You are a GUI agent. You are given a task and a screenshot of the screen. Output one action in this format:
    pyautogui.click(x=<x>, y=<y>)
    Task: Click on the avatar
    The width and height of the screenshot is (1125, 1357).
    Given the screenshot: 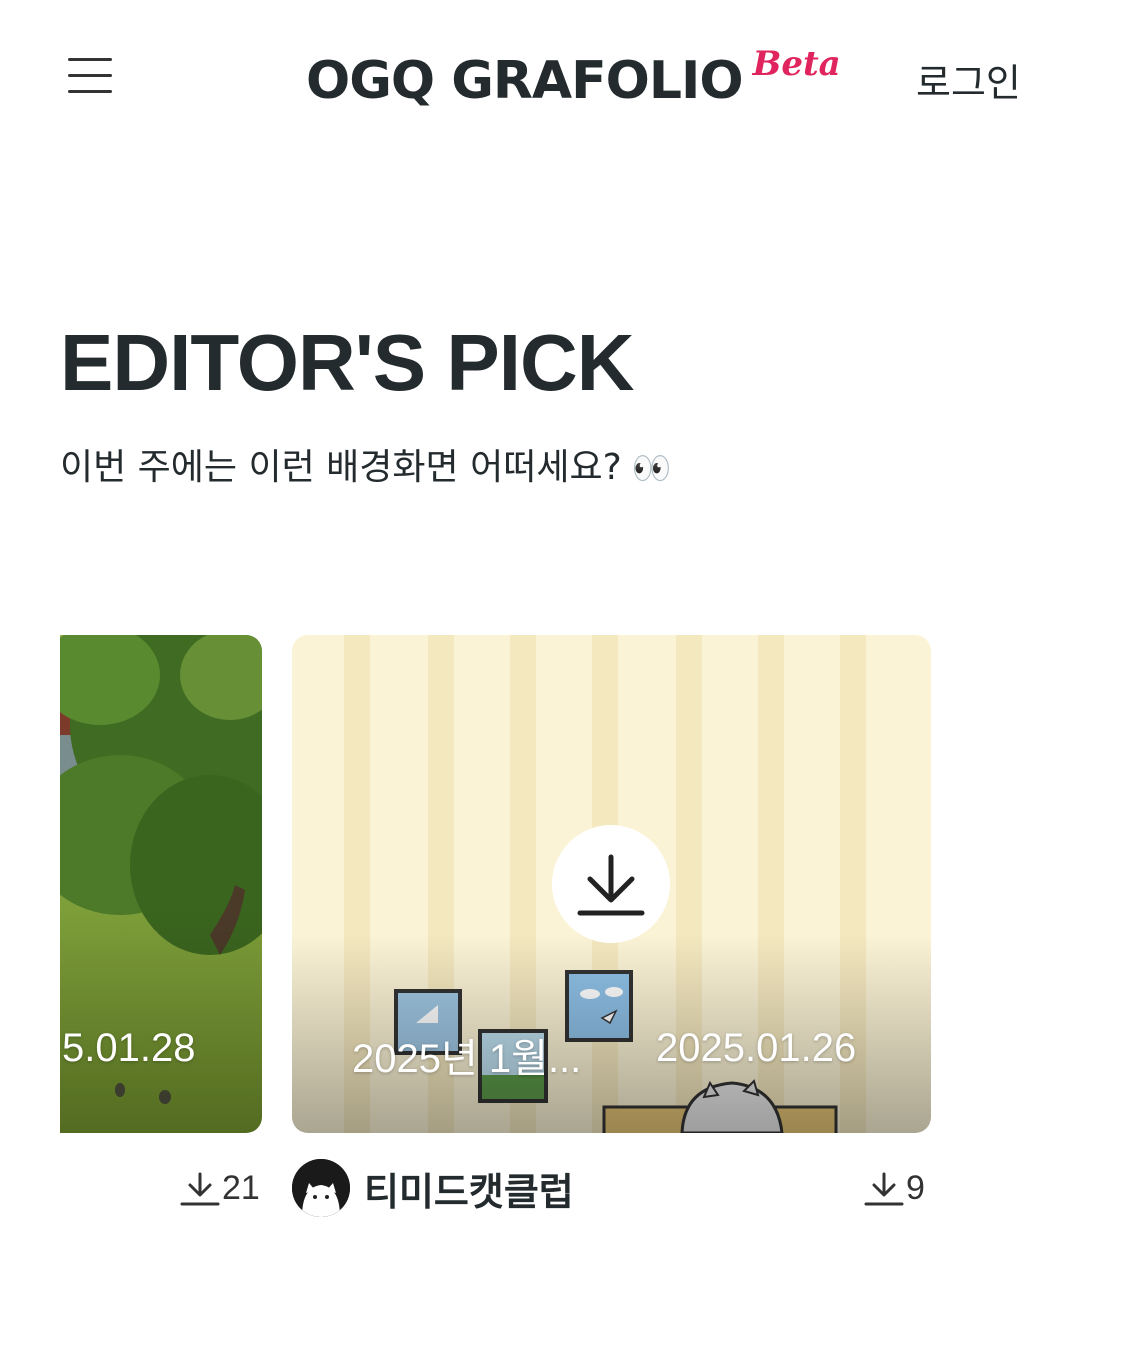 What is the action you would take?
    pyautogui.click(x=321, y=1188)
    